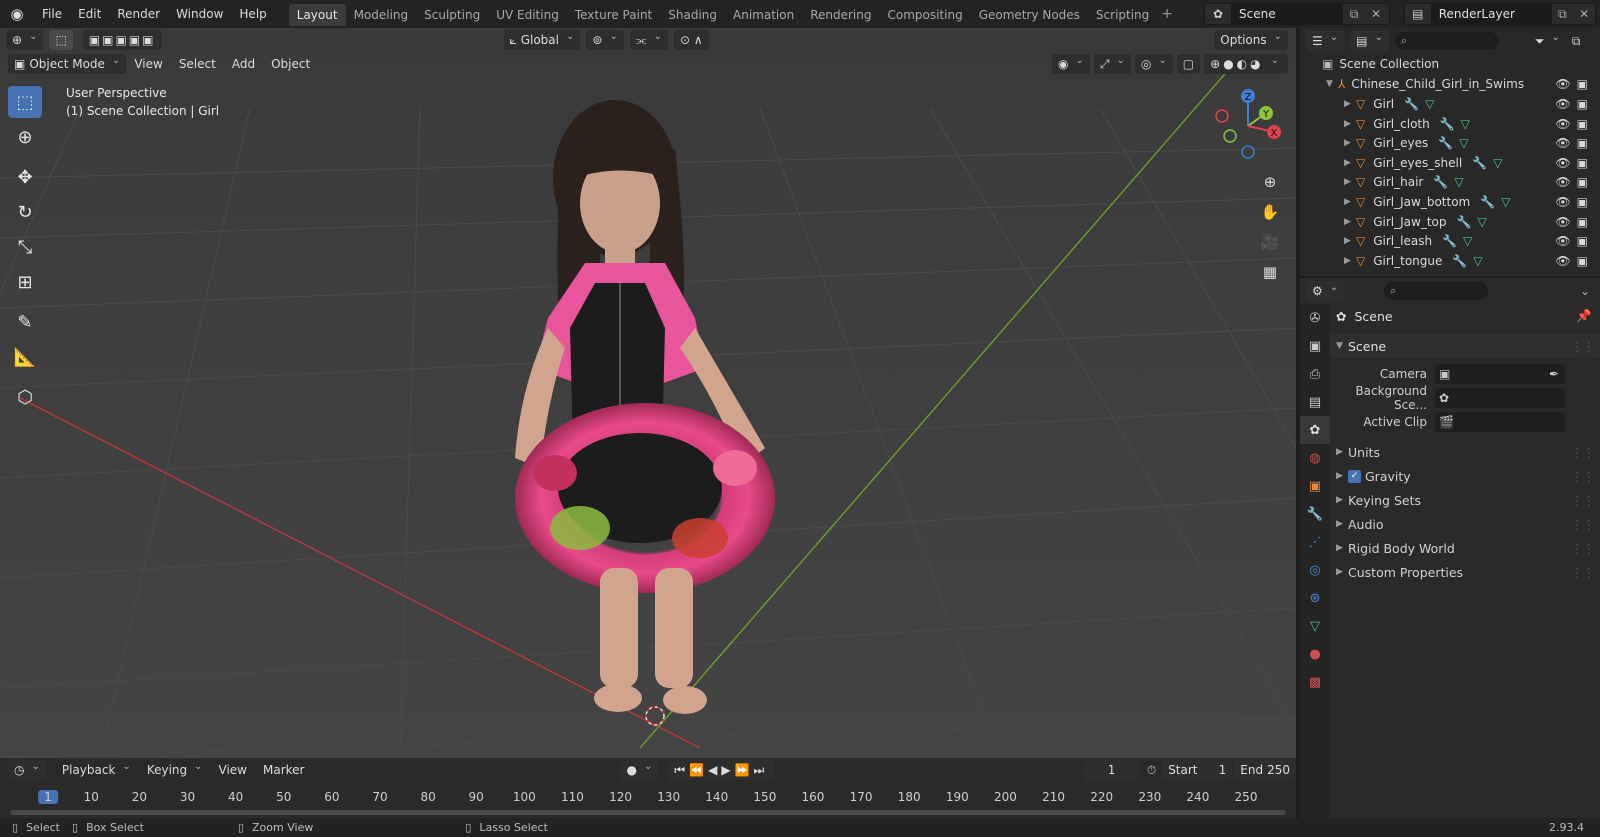  I want to click on tool-tab-icon: ✇, so click(1315, 318).